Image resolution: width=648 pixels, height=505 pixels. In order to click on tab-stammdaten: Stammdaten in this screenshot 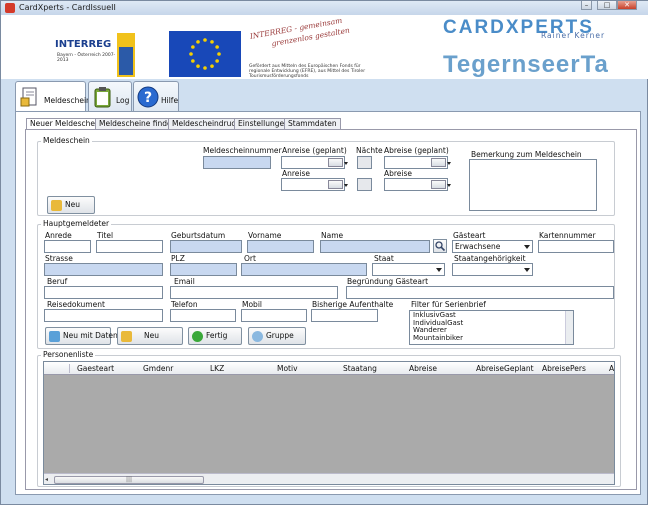, I will do `click(312, 123)`.